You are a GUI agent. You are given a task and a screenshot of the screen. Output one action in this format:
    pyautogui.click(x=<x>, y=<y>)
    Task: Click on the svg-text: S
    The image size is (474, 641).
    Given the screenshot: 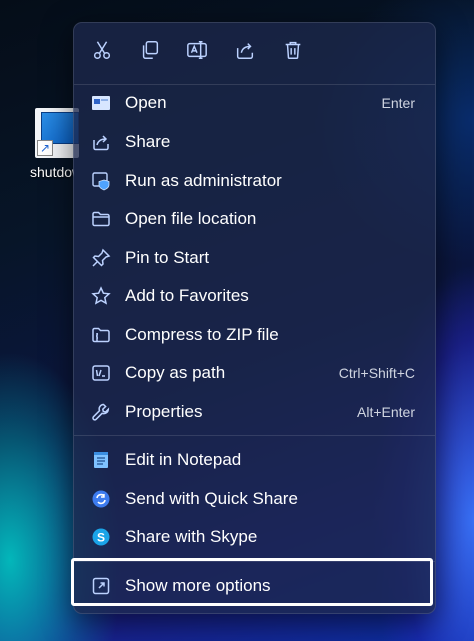 What is the action you would take?
    pyautogui.click(x=101, y=538)
    